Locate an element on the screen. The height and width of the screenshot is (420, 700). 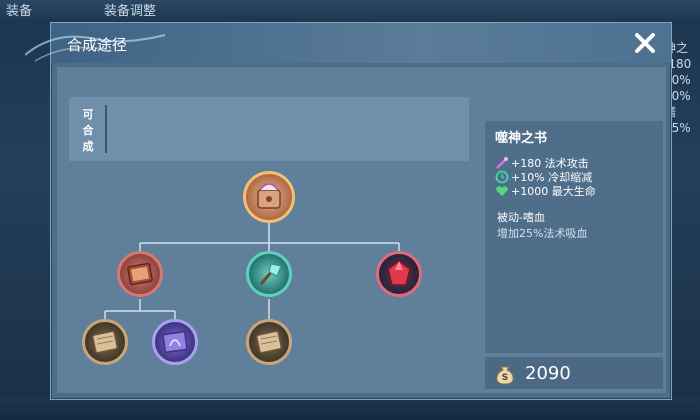
child-item-red-tome is located at coordinates (140, 274).